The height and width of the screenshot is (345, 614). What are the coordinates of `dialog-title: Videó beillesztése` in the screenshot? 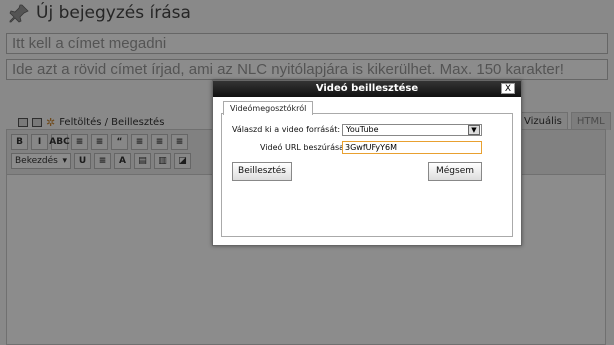 It's located at (367, 89).